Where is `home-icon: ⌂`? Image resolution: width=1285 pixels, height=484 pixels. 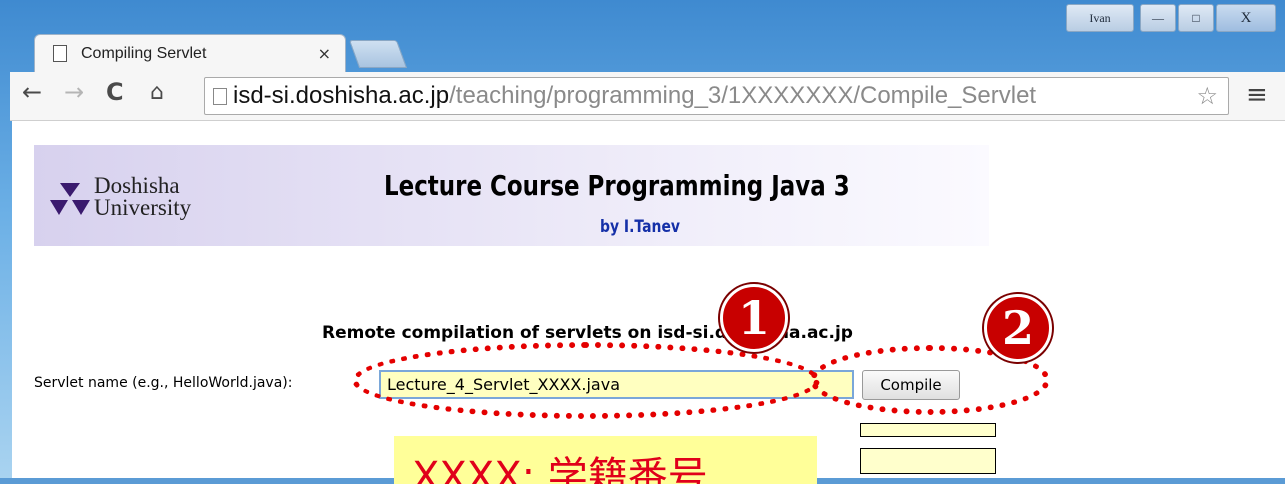
home-icon: ⌂ is located at coordinates (157, 92).